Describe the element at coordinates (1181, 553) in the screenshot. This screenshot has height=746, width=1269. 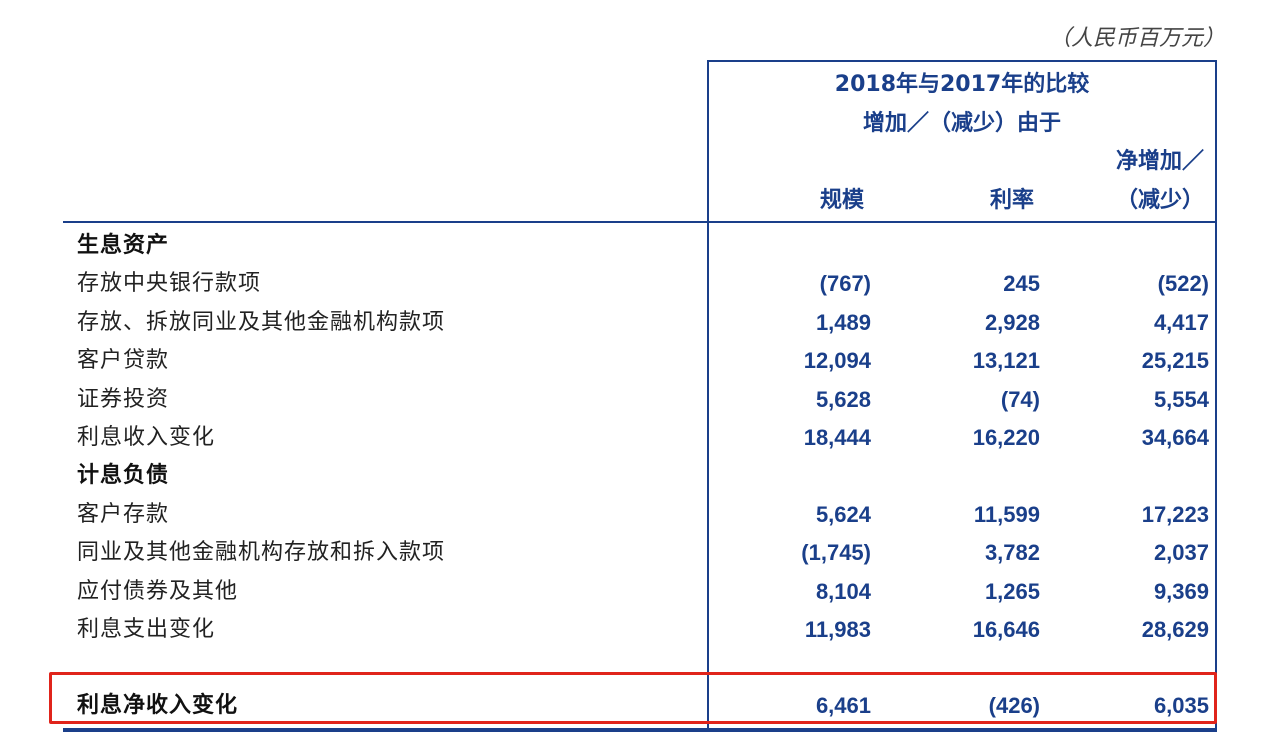
I see `cell-net: 2,037` at that location.